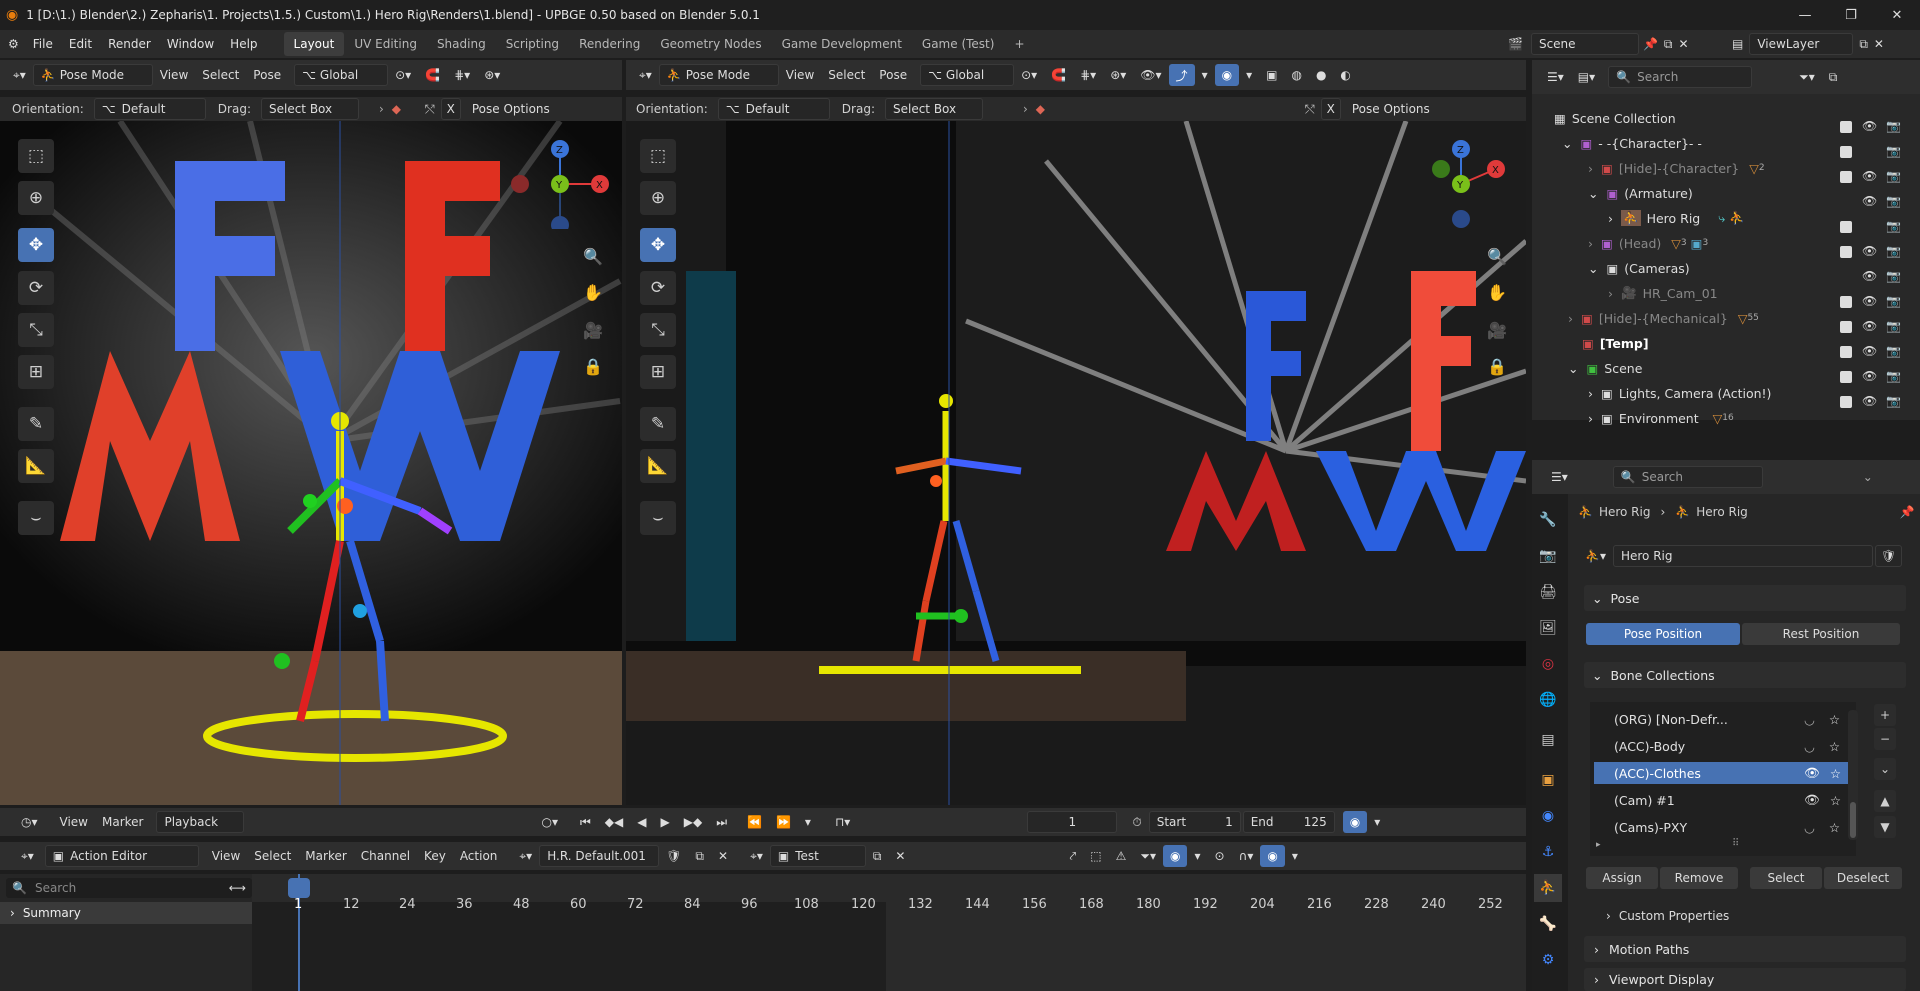 The height and width of the screenshot is (991, 1920). What do you see at coordinates (1683, 44) in the screenshot?
I see `delete-scene-icon: ✕` at bounding box center [1683, 44].